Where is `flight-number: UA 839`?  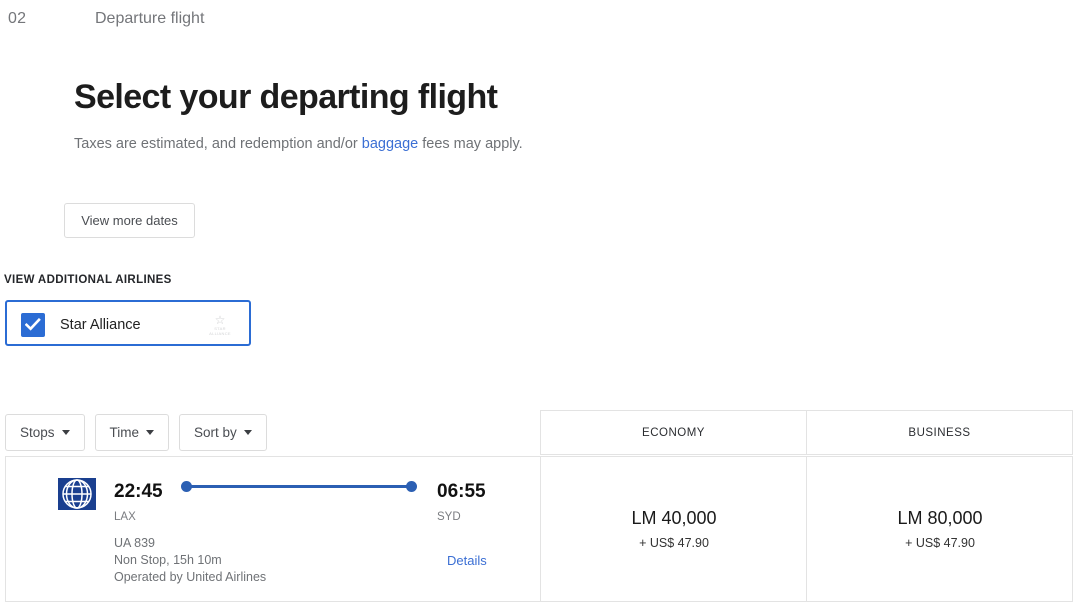 flight-number: UA 839 is located at coordinates (135, 543).